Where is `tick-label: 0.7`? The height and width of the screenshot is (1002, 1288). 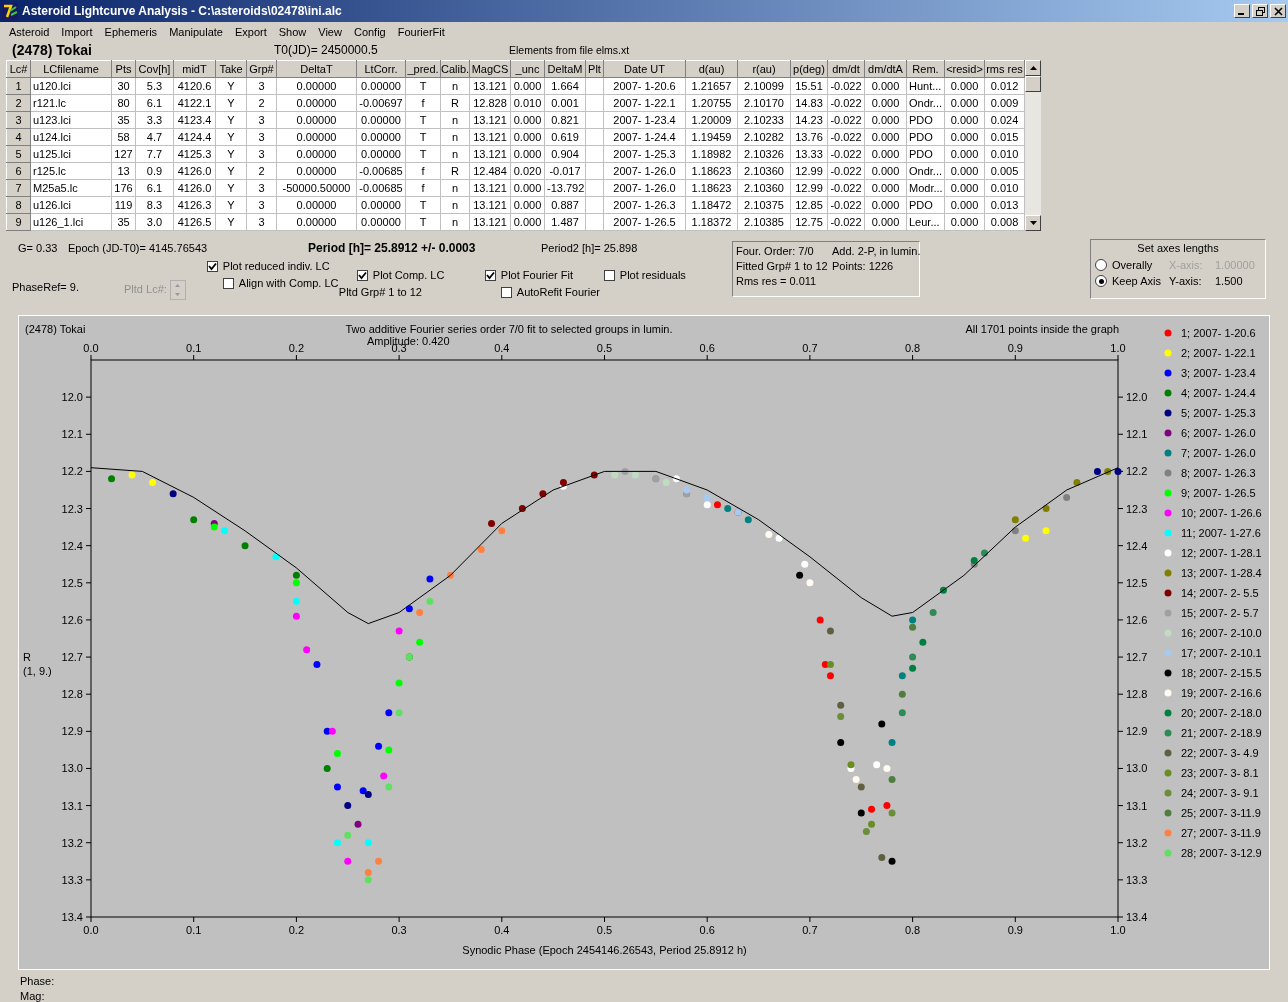
tick-label: 0.7 is located at coordinates (810, 930).